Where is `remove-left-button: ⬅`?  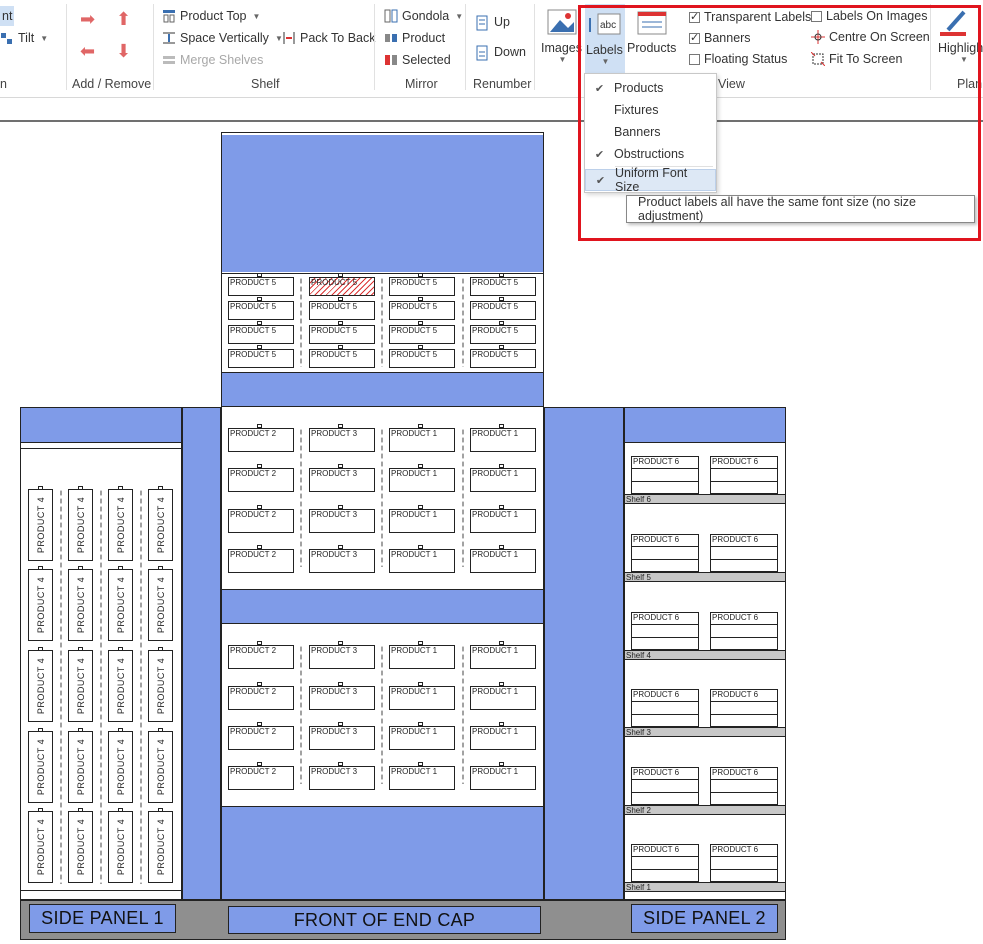 remove-left-button: ⬅ is located at coordinates (87, 51).